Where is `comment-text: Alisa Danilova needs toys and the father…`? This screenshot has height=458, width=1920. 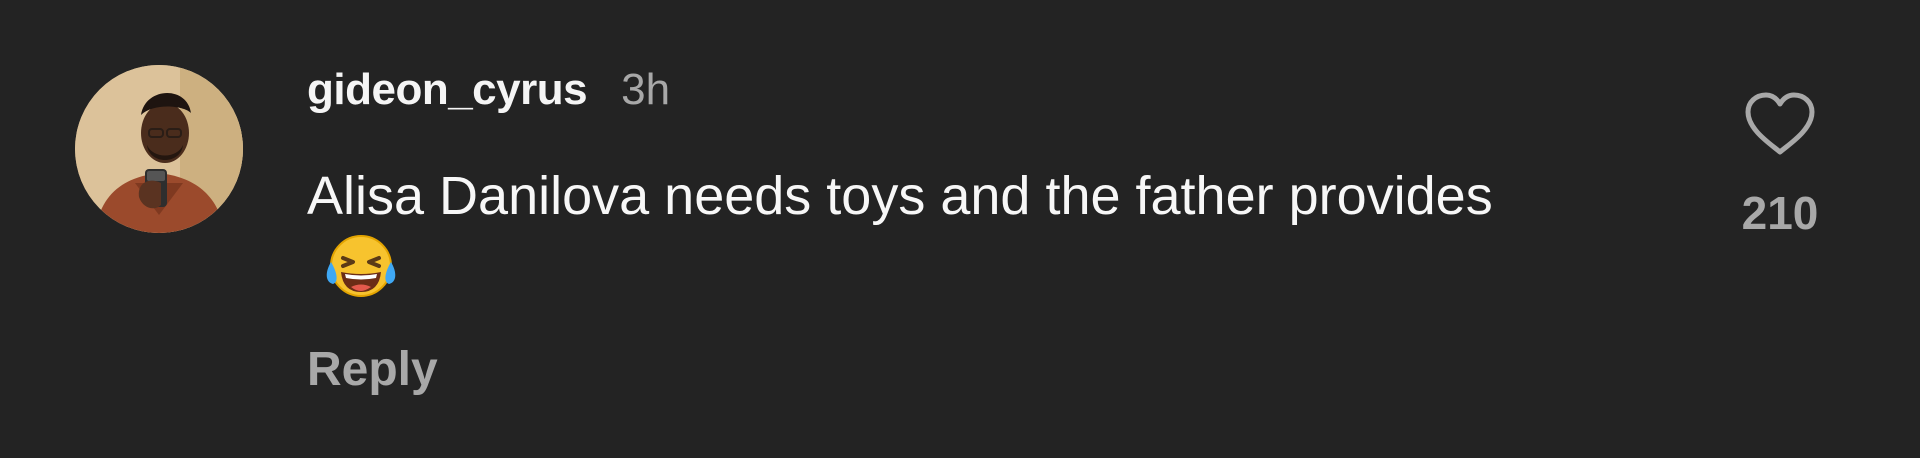
comment-text: Alisa Danilova needs toys and the father… is located at coordinates (900, 196).